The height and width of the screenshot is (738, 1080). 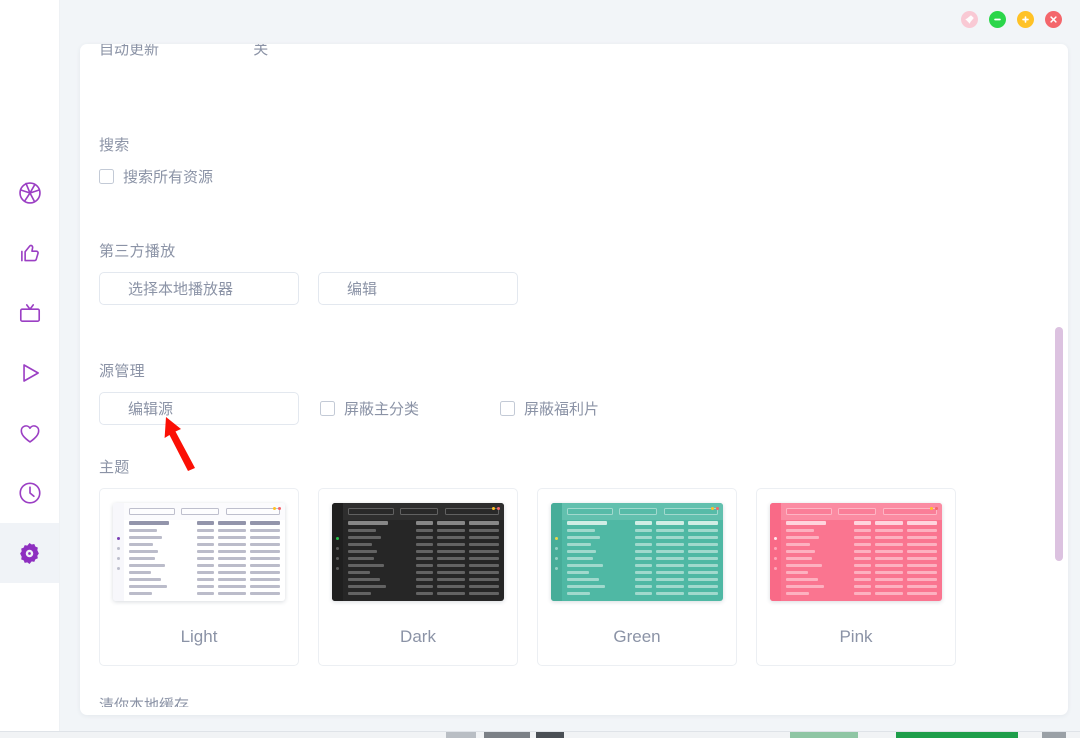 I want to click on close-button, so click(x=1053, y=19).